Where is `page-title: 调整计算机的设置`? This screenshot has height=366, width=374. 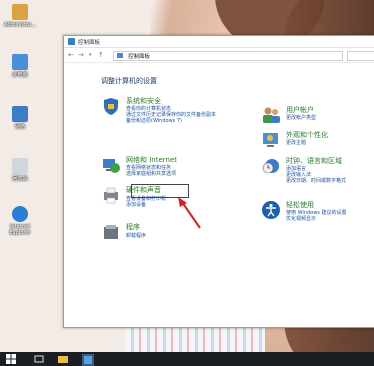
page-title: 调整计算机的设置 is located at coordinates (129, 81).